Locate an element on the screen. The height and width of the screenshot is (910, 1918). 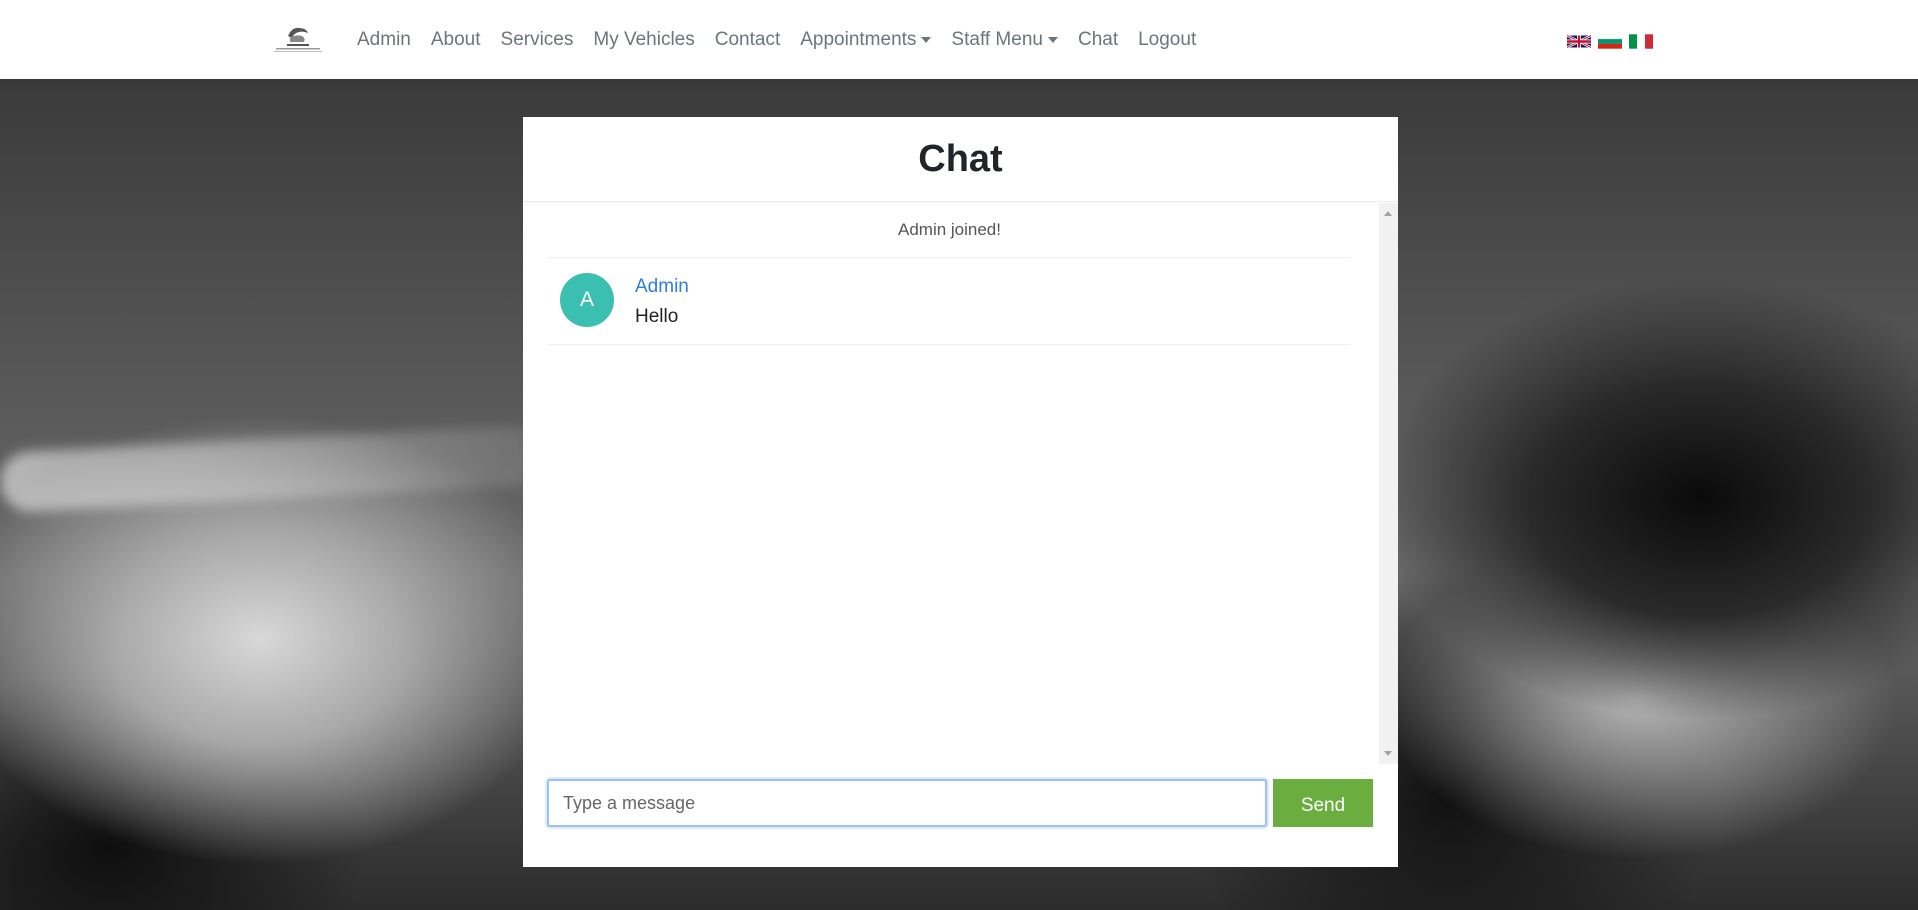
message-text: Hello is located at coordinates (657, 316).